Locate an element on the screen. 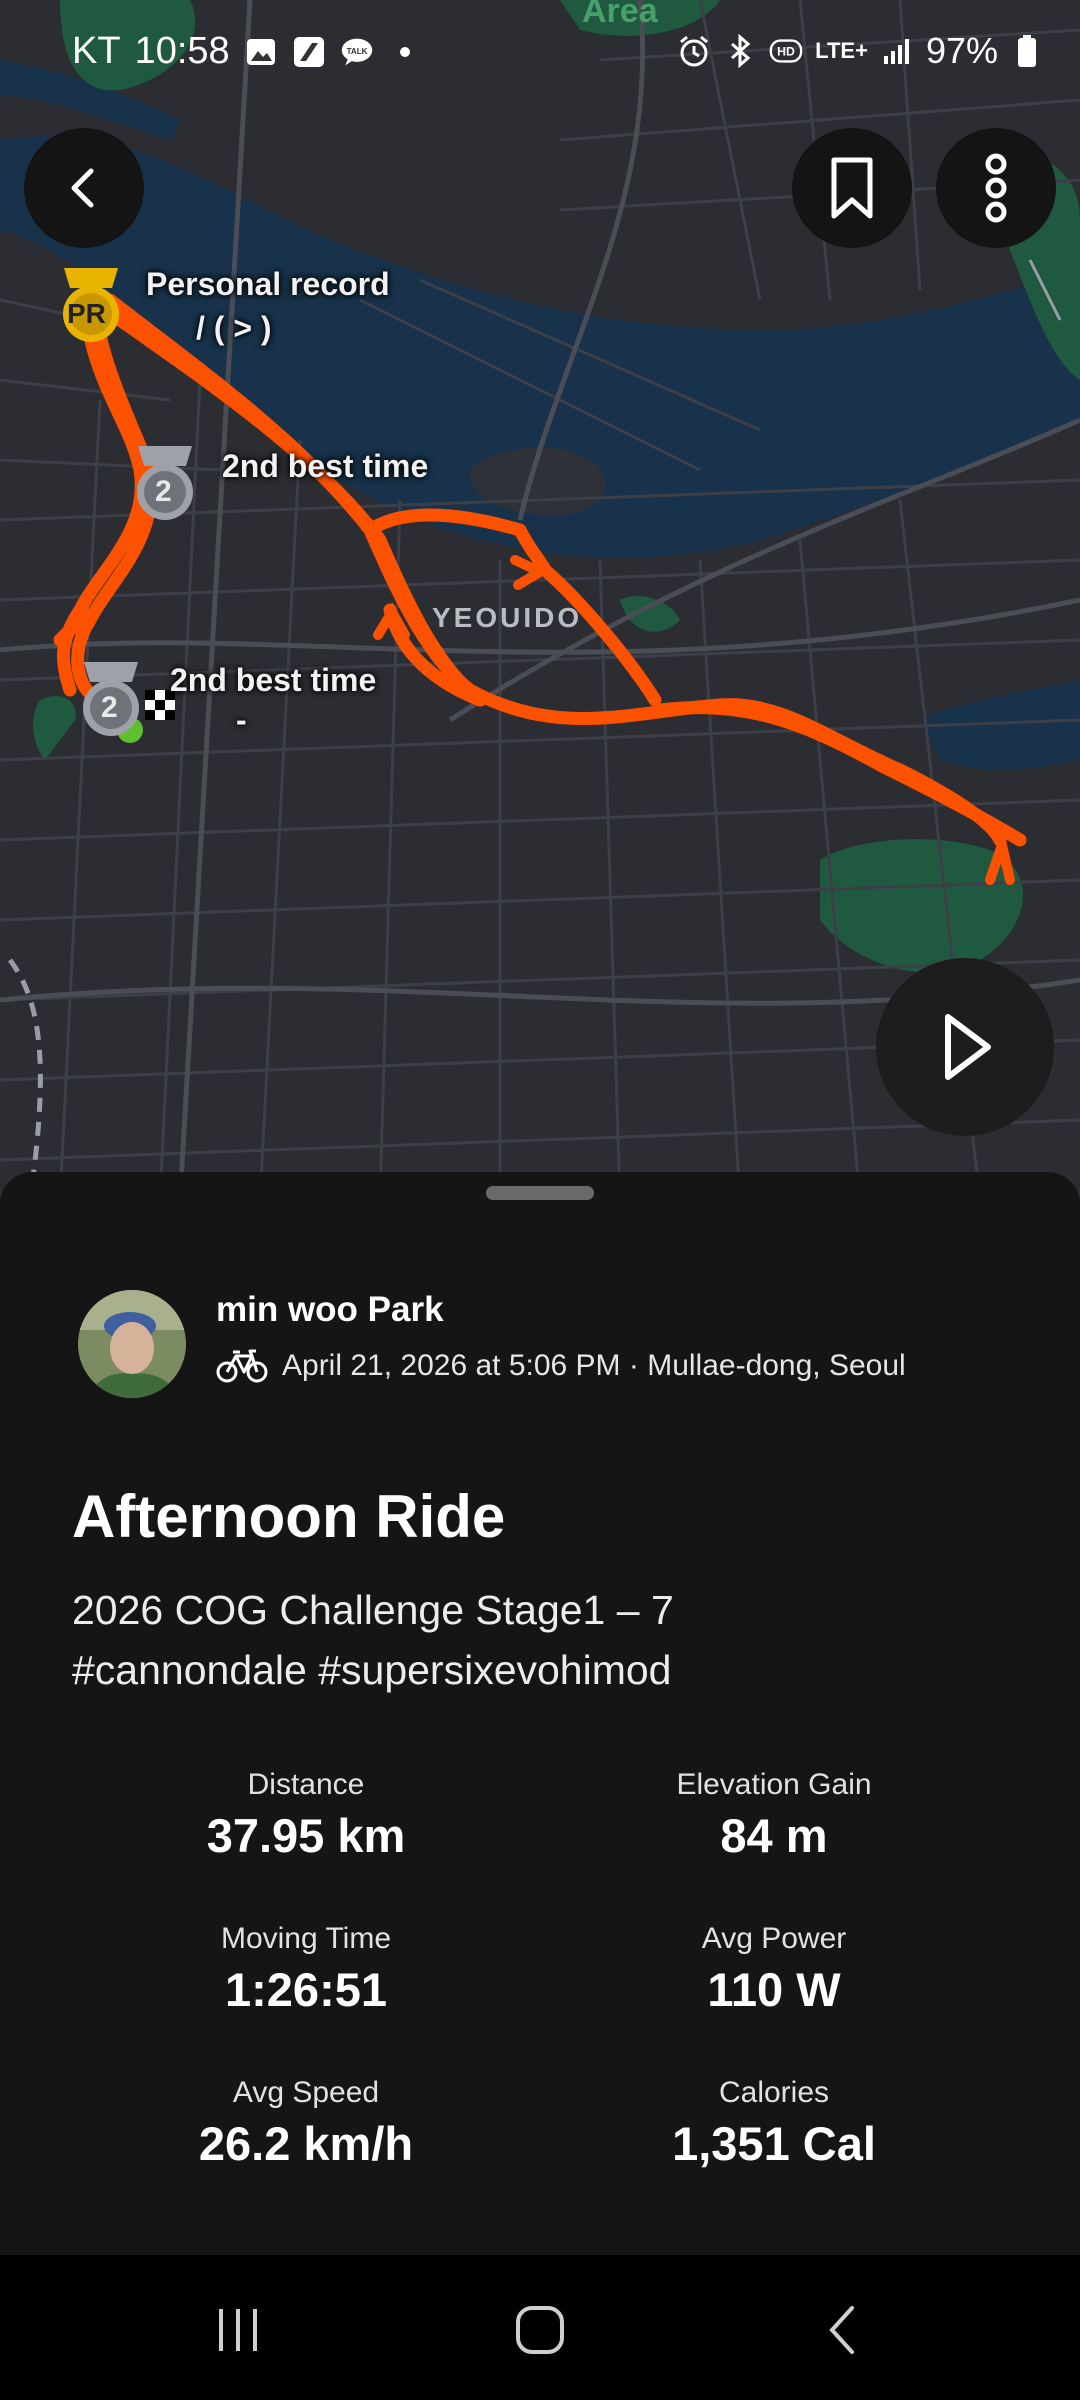 This screenshot has width=1080, height=2400. pr-badge-text: PR is located at coordinates (86, 313).